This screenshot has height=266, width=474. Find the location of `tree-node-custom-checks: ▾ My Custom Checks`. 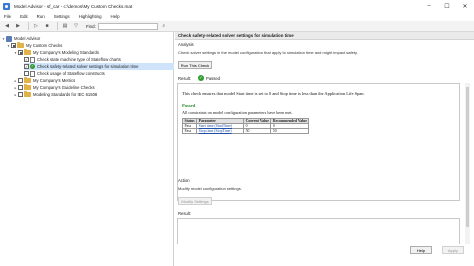

tree-node-custom-checks: ▾ My Custom Checks is located at coordinates (34, 45).